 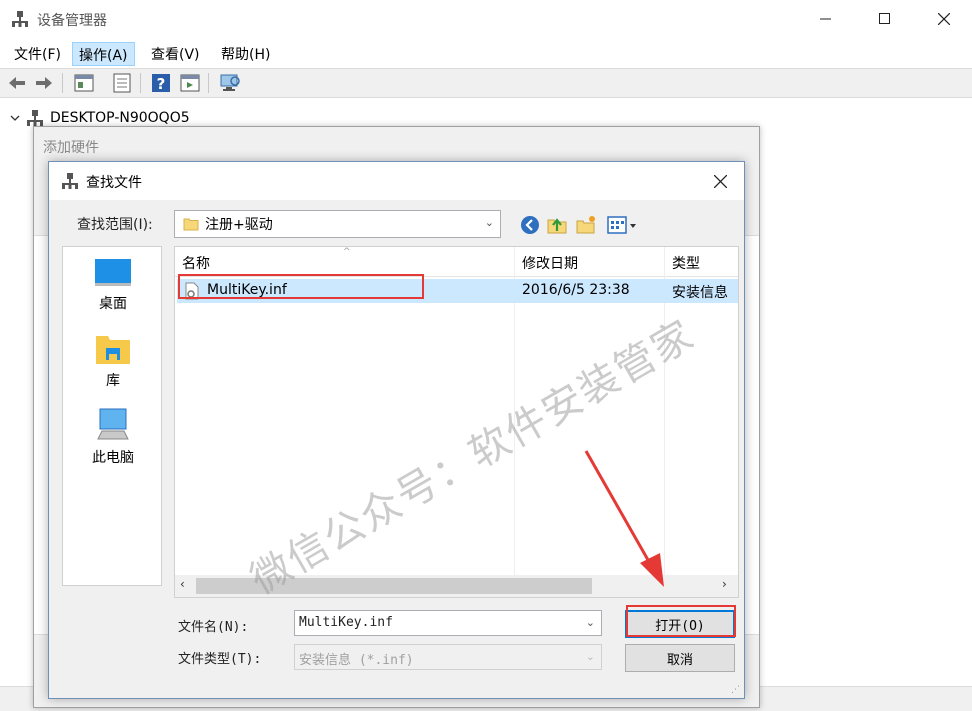 What do you see at coordinates (115, 225) in the screenshot?
I see `lookin-label: 查找范围(I):` at bounding box center [115, 225].